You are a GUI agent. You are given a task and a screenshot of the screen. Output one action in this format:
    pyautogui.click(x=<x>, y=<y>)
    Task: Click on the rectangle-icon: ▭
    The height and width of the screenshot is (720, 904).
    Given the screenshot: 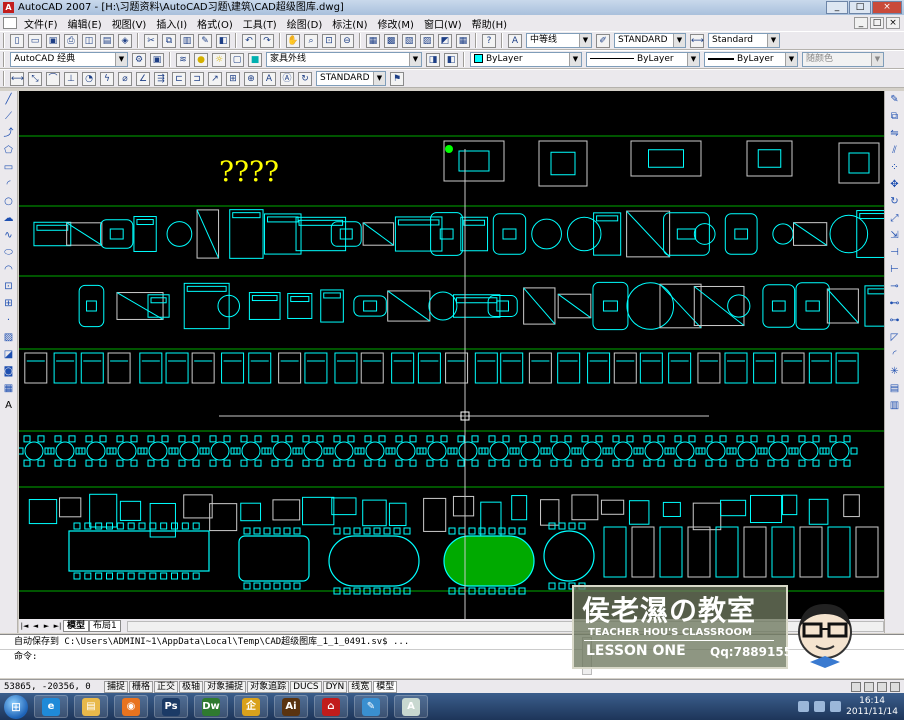 What is the action you would take?
    pyautogui.click(x=9, y=168)
    